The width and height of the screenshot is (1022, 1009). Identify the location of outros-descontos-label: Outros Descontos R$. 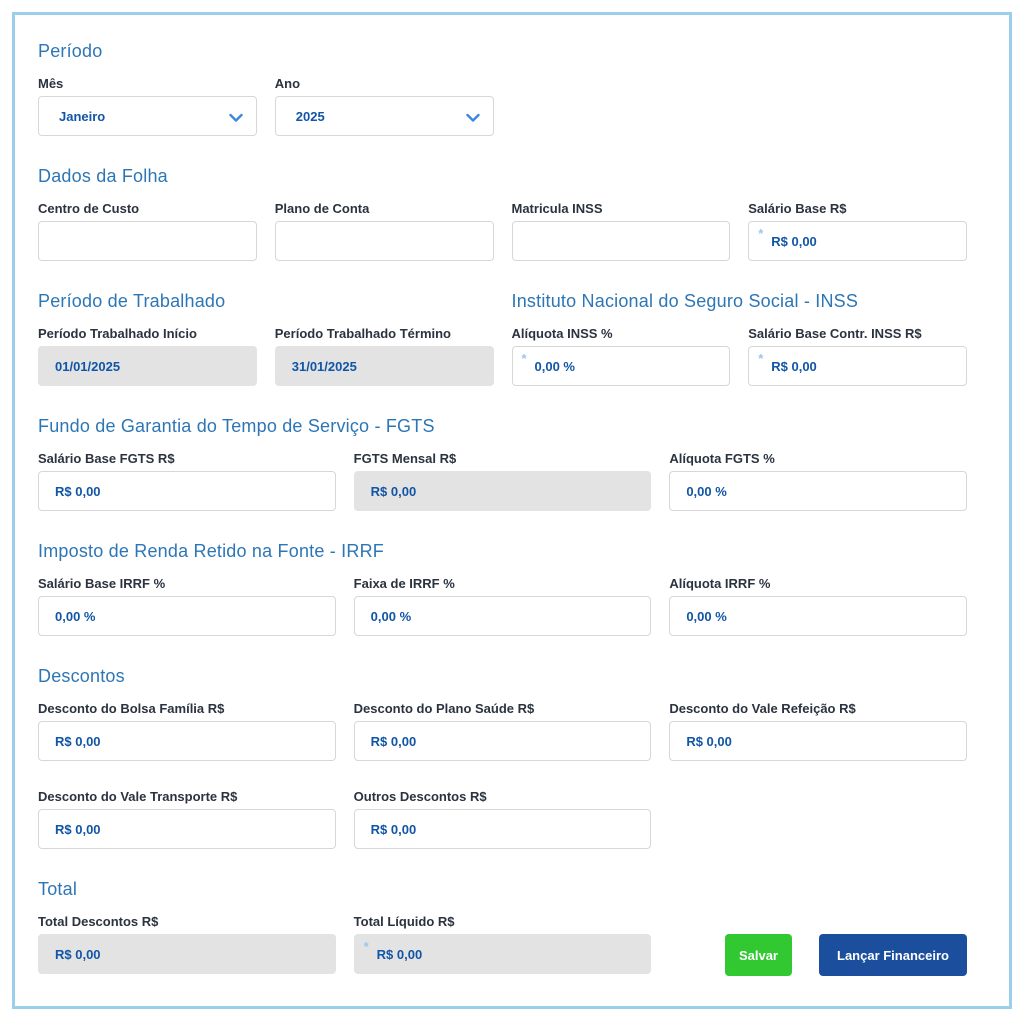
(420, 796).